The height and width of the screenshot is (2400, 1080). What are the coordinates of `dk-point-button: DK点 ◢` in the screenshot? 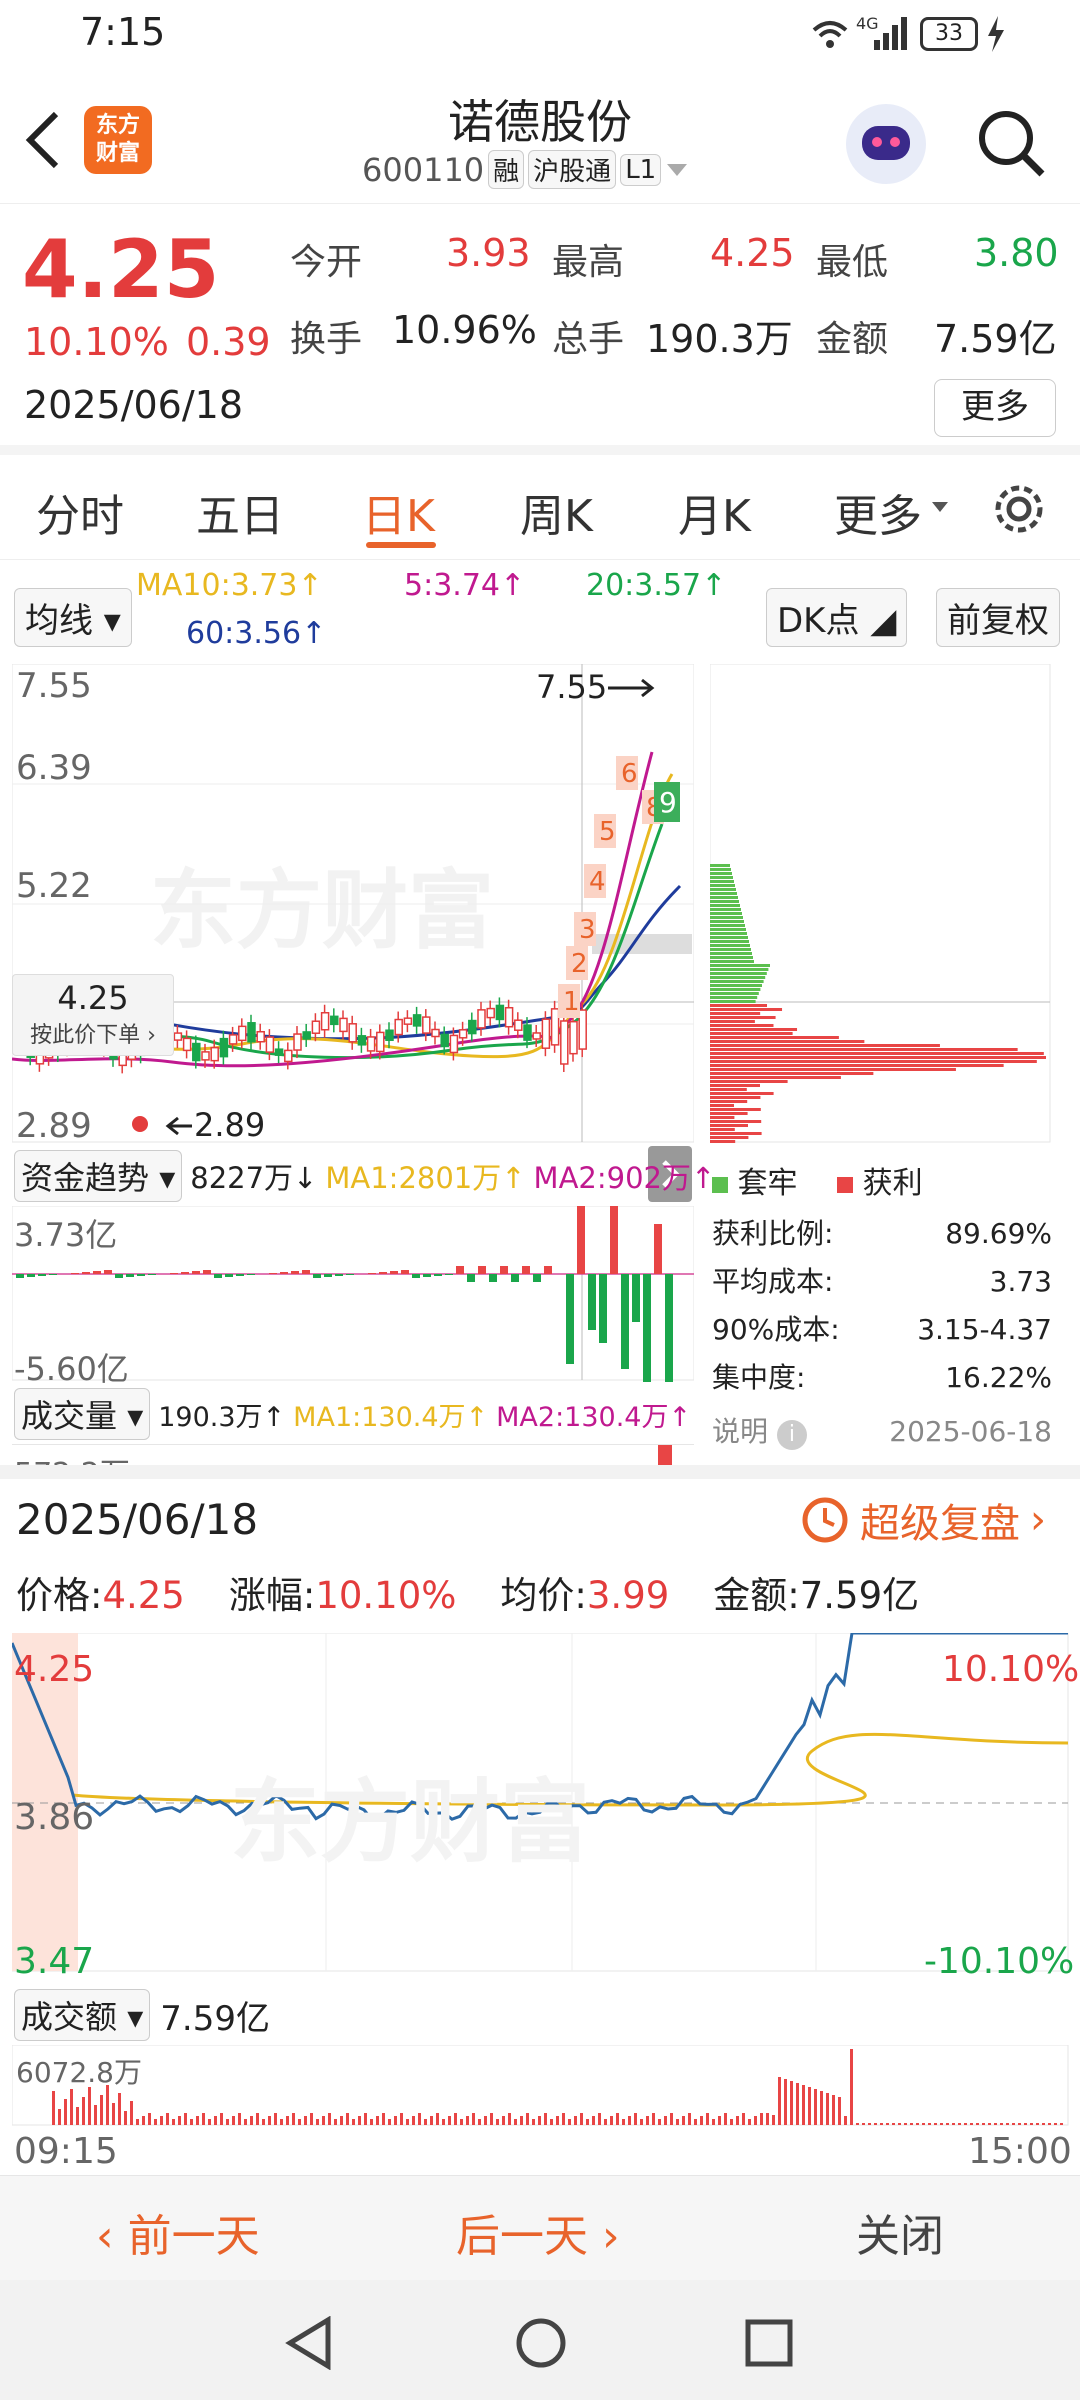 It's located at (837, 617).